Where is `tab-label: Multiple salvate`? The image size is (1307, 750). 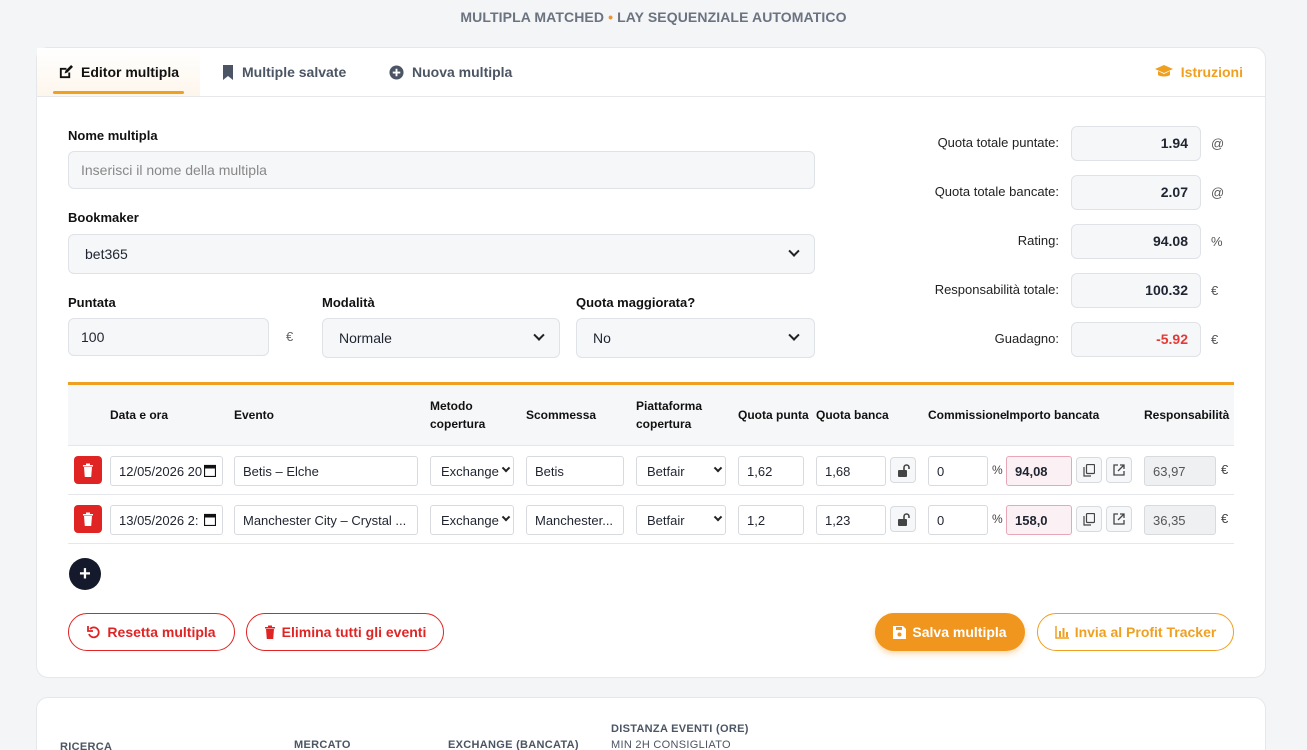 tab-label: Multiple salvate is located at coordinates (294, 72).